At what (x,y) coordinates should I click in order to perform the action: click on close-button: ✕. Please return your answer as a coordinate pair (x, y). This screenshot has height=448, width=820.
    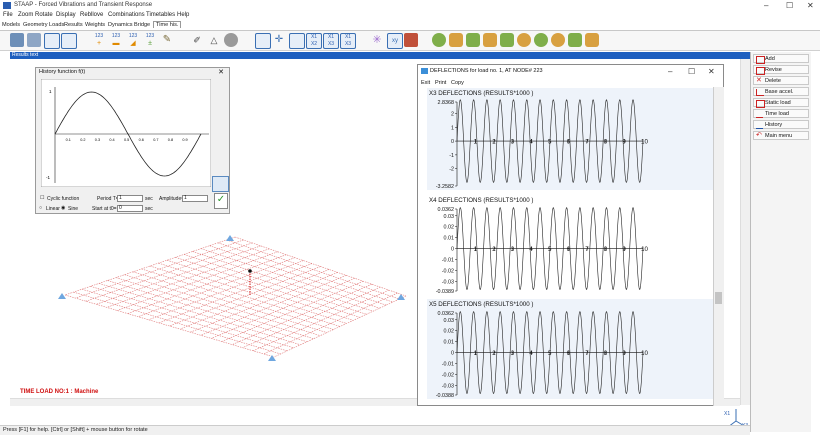
    Looking at the image, I should click on (810, 5).